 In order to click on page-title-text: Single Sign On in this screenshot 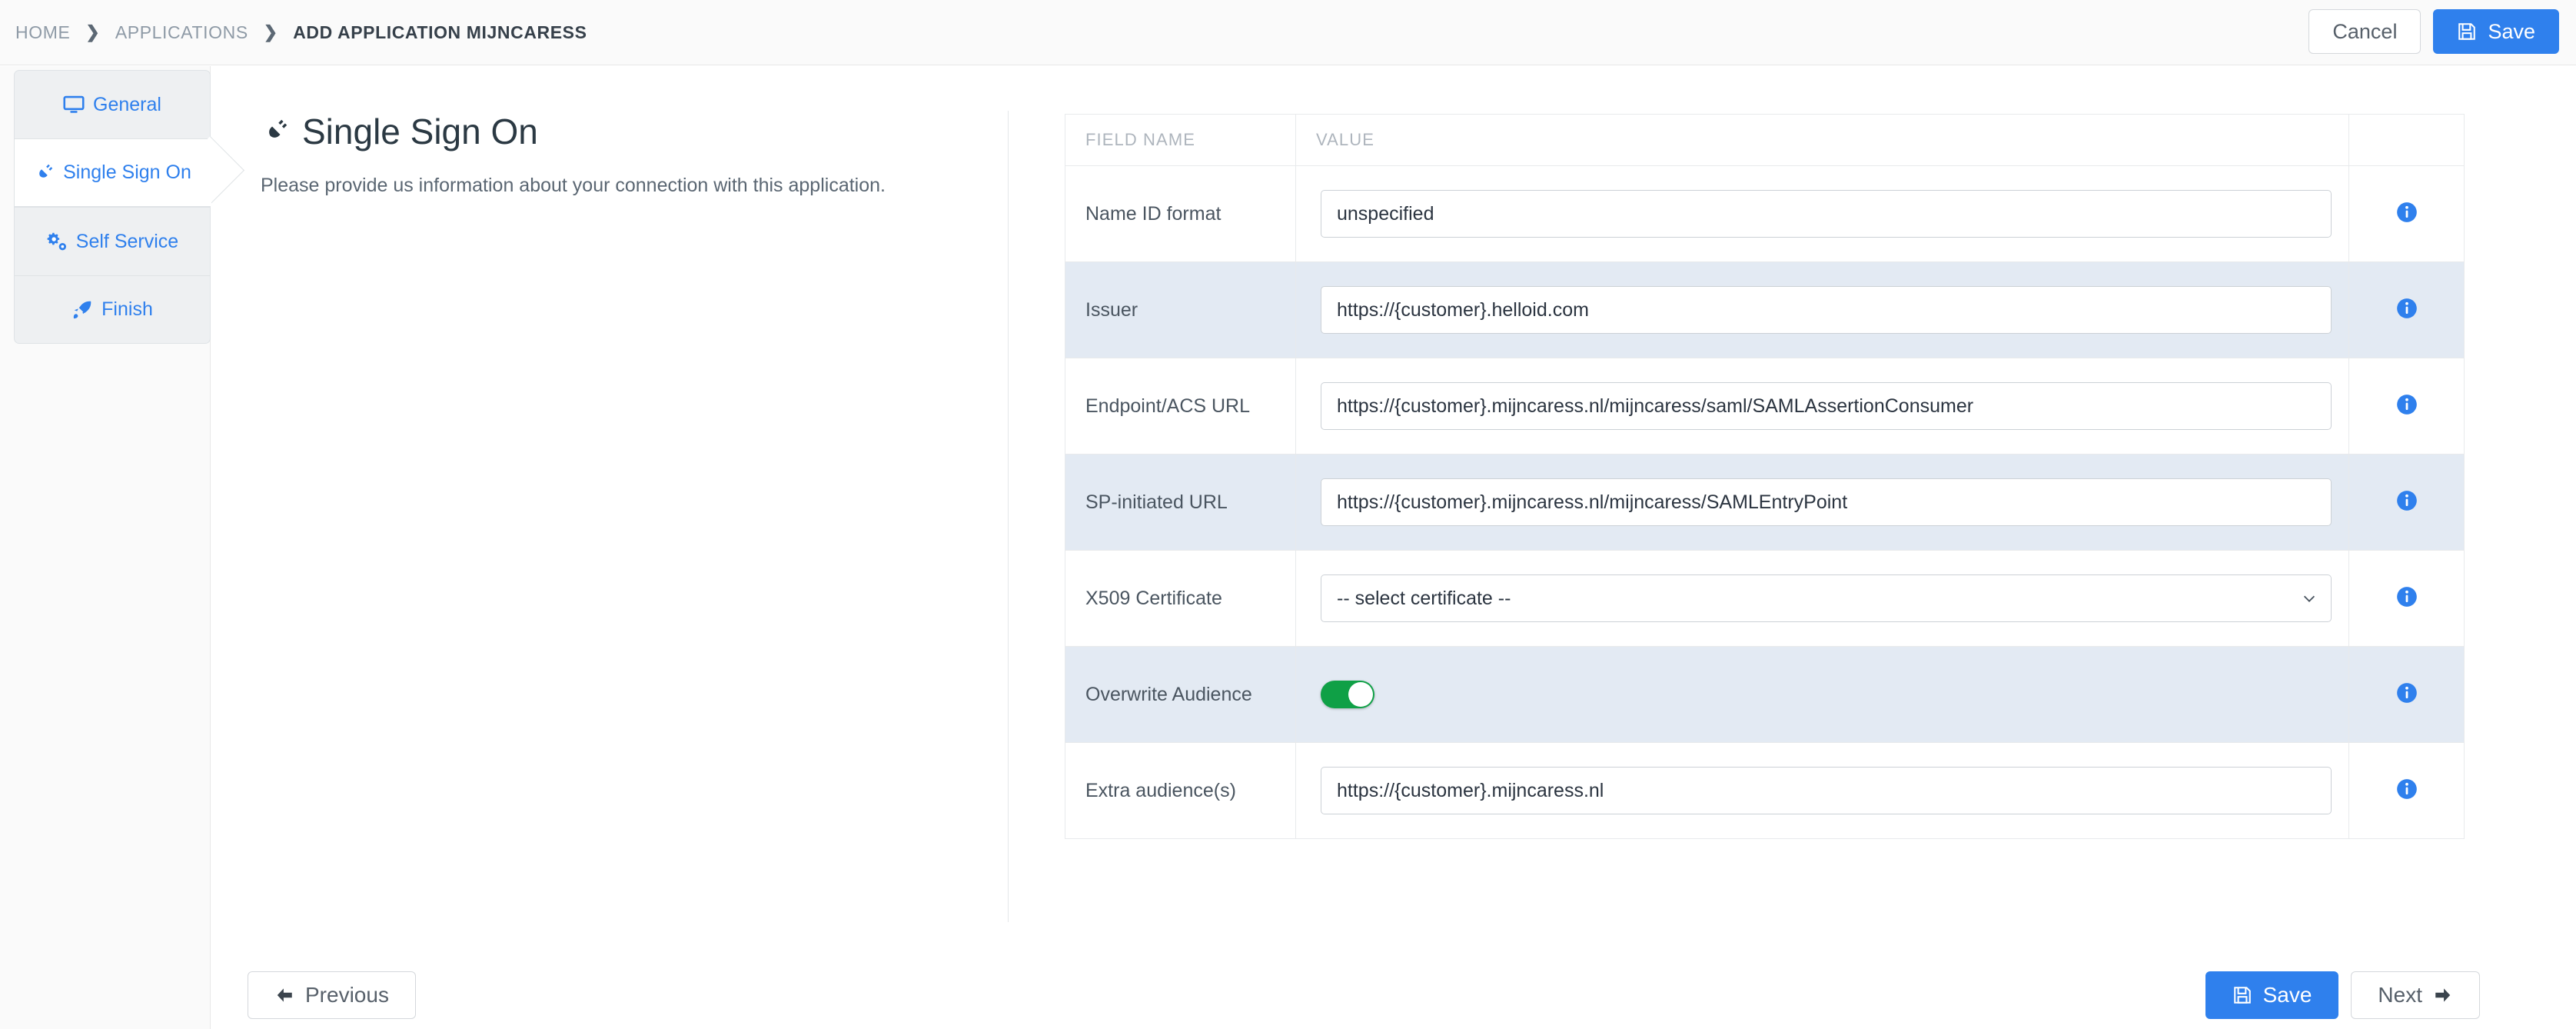, I will do `click(420, 132)`.